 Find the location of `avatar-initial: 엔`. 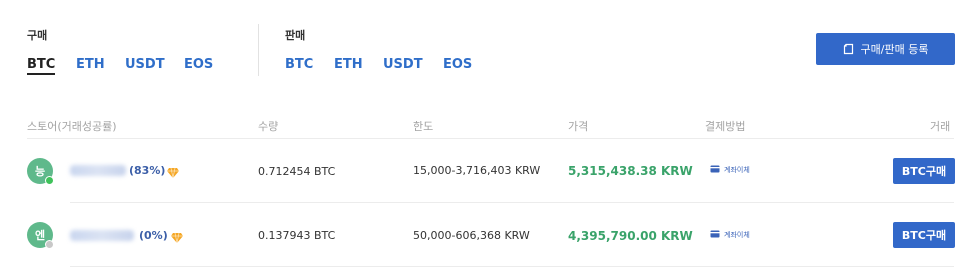

avatar-initial: 엔 is located at coordinates (40, 235).